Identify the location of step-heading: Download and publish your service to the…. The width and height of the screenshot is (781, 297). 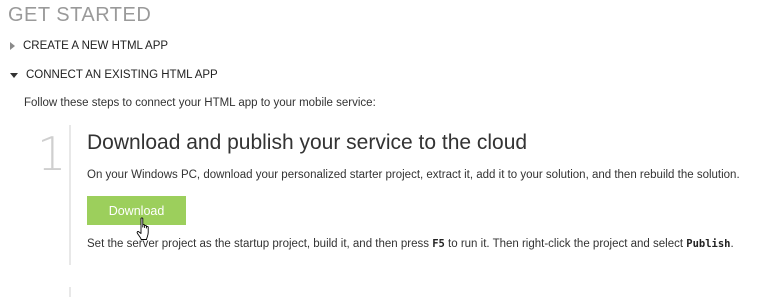
(307, 142).